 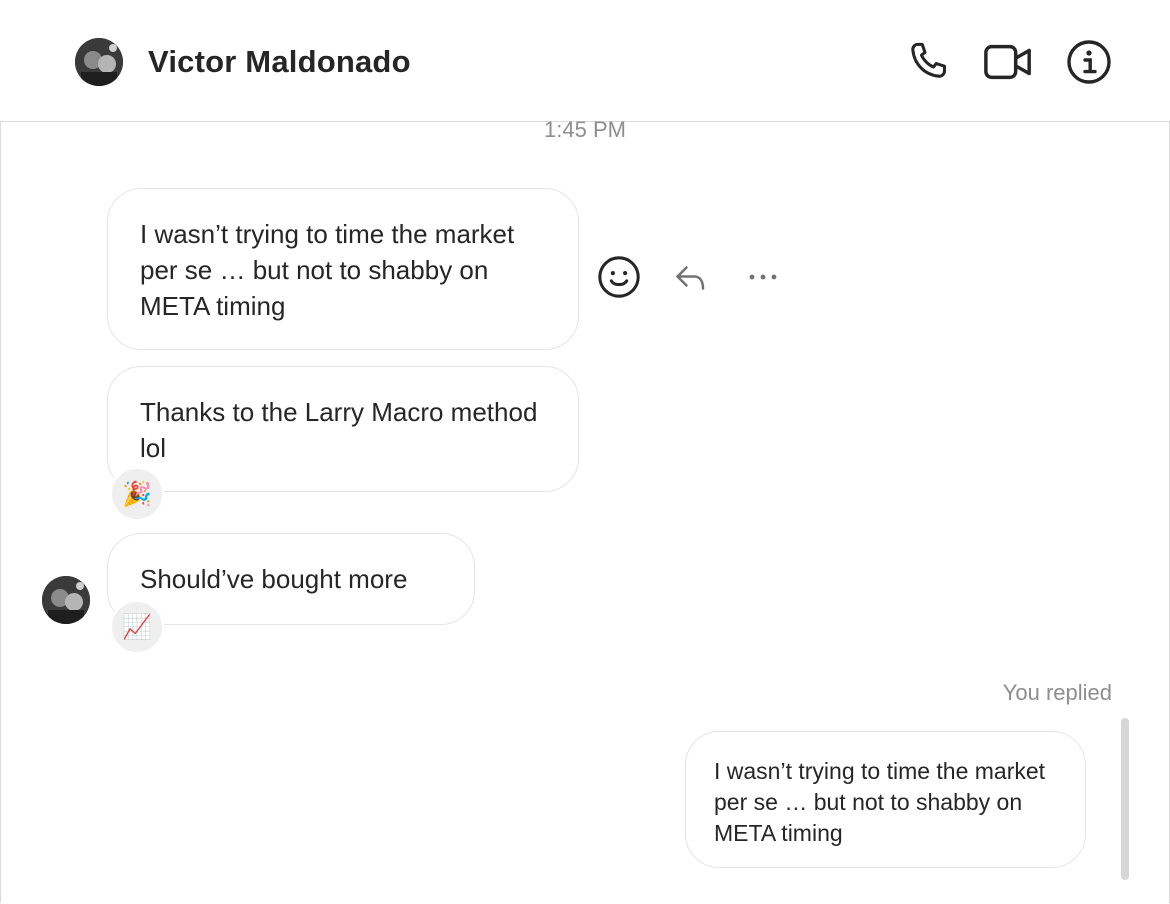 I want to click on reply-button, so click(x=691, y=278).